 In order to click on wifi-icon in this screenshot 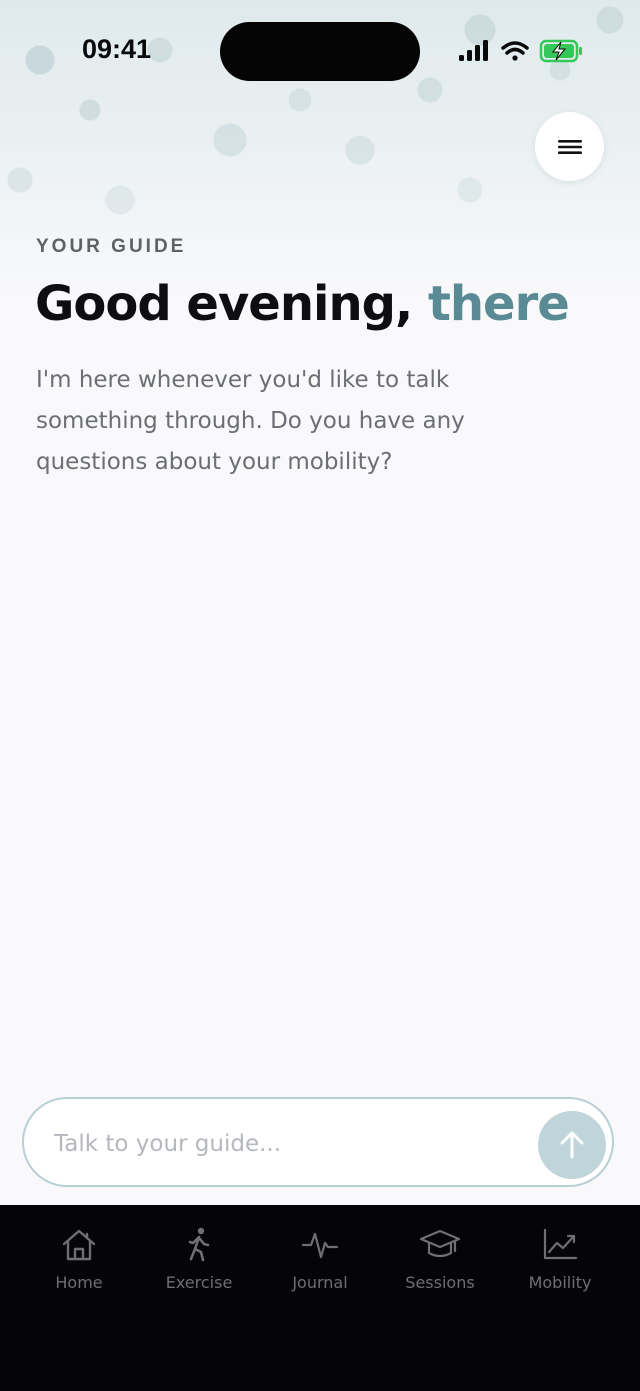, I will do `click(515, 51)`.